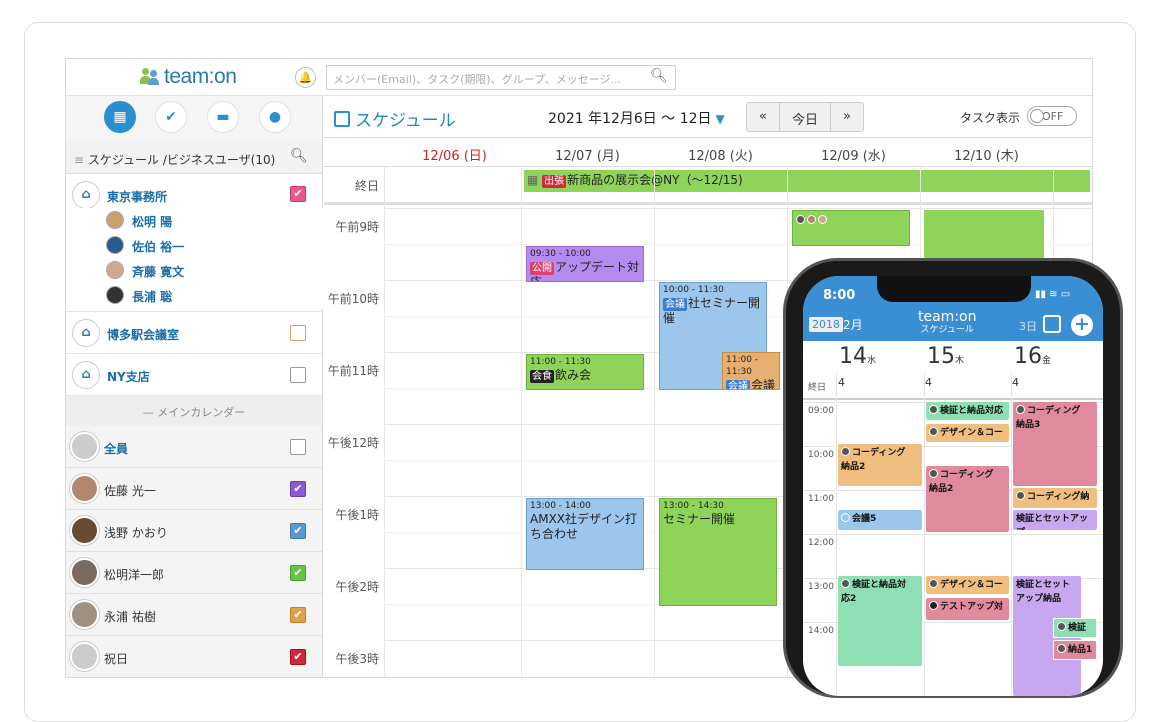 This screenshot has height=722, width=1162. Describe the element at coordinates (826, 324) in the screenshot. I see `phone-year: 2018` at that location.